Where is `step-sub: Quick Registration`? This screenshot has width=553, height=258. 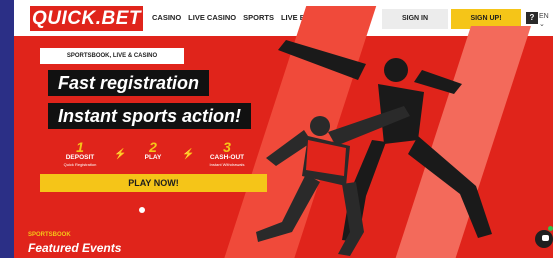 step-sub: Quick Registration is located at coordinates (80, 164).